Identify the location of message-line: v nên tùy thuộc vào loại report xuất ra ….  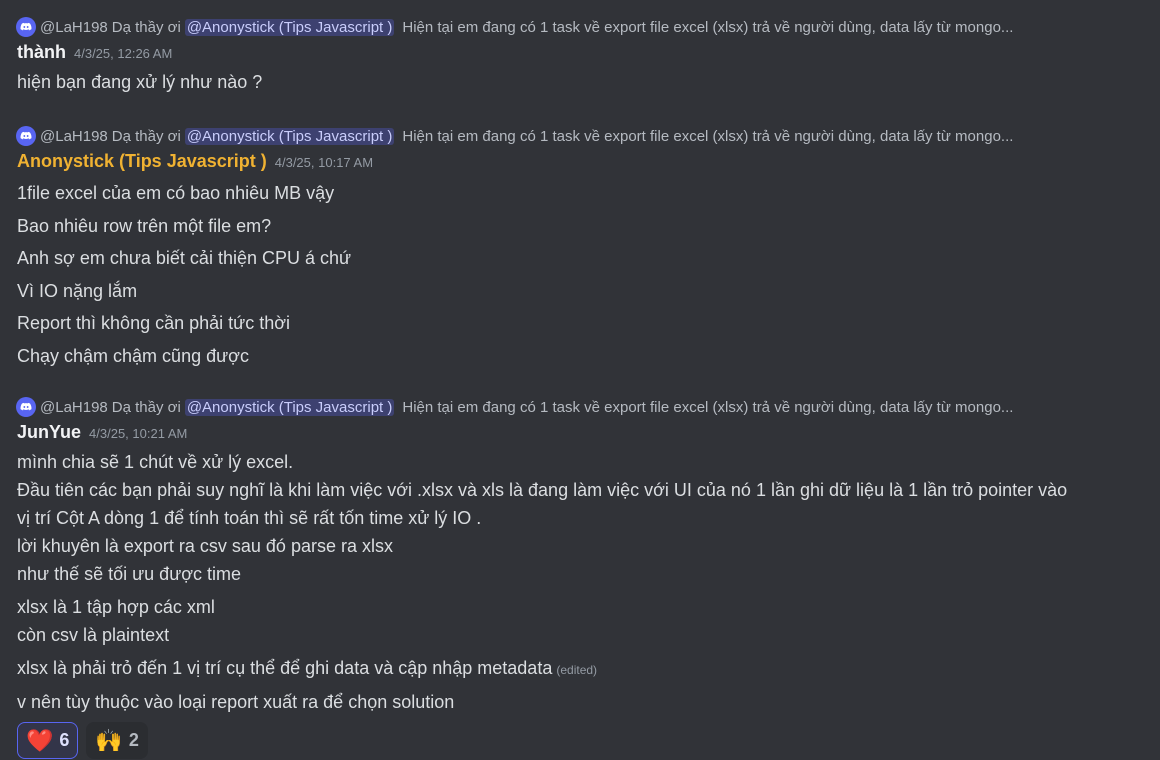
(236, 702).